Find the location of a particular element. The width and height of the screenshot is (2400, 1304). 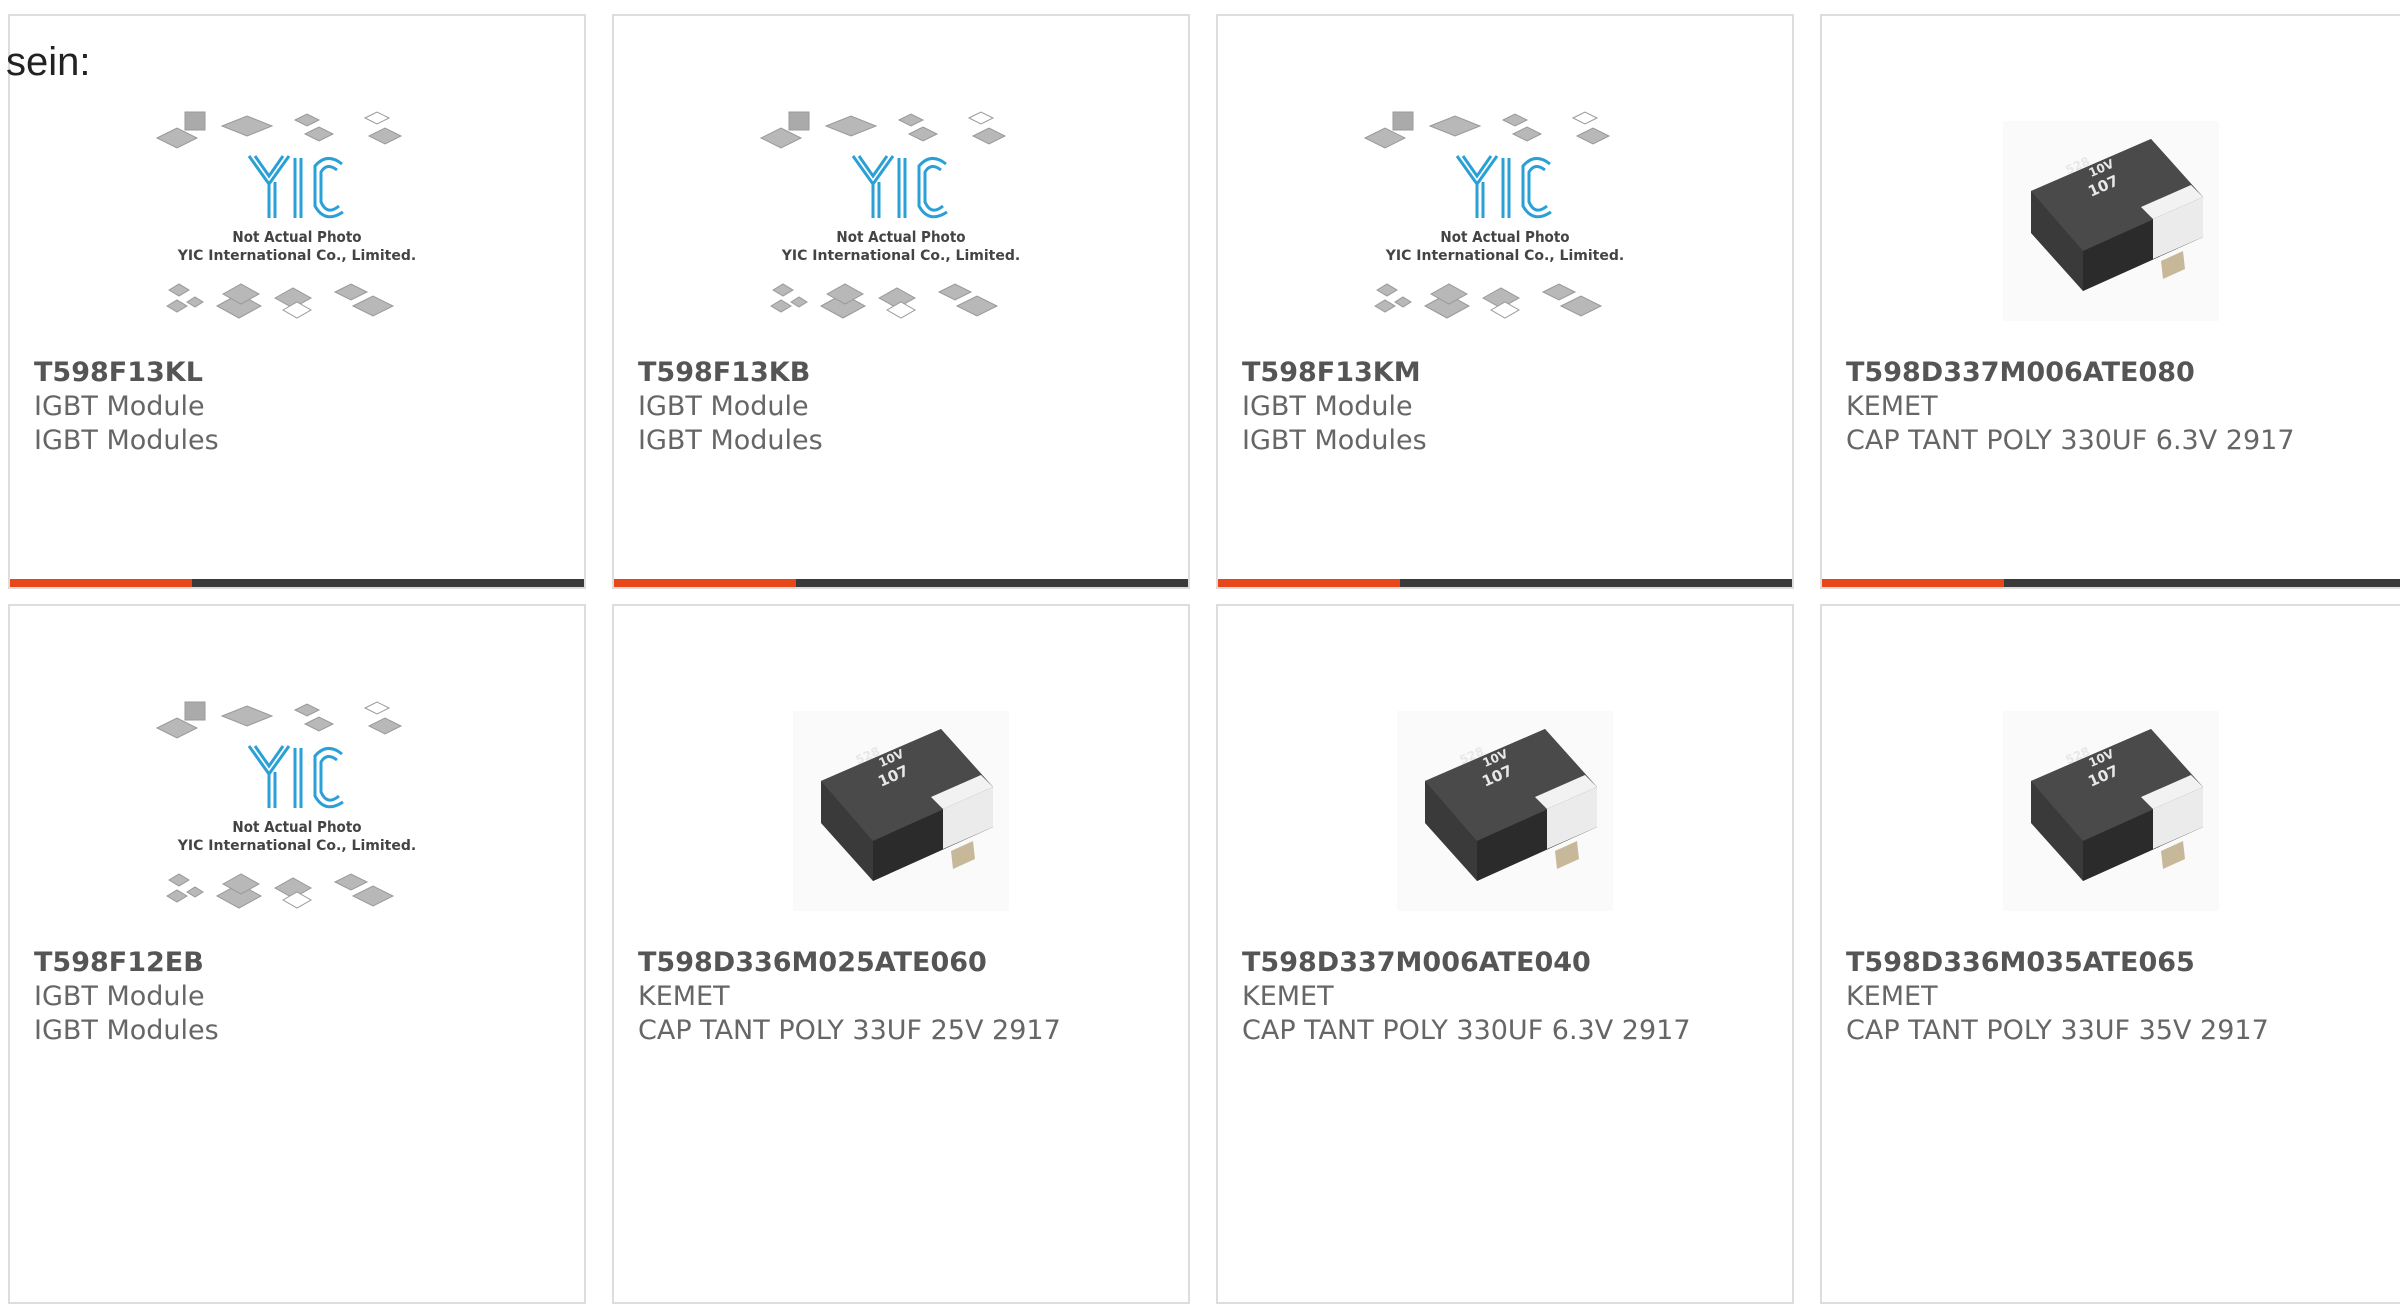

part-number: T598F13KL is located at coordinates (304, 373).